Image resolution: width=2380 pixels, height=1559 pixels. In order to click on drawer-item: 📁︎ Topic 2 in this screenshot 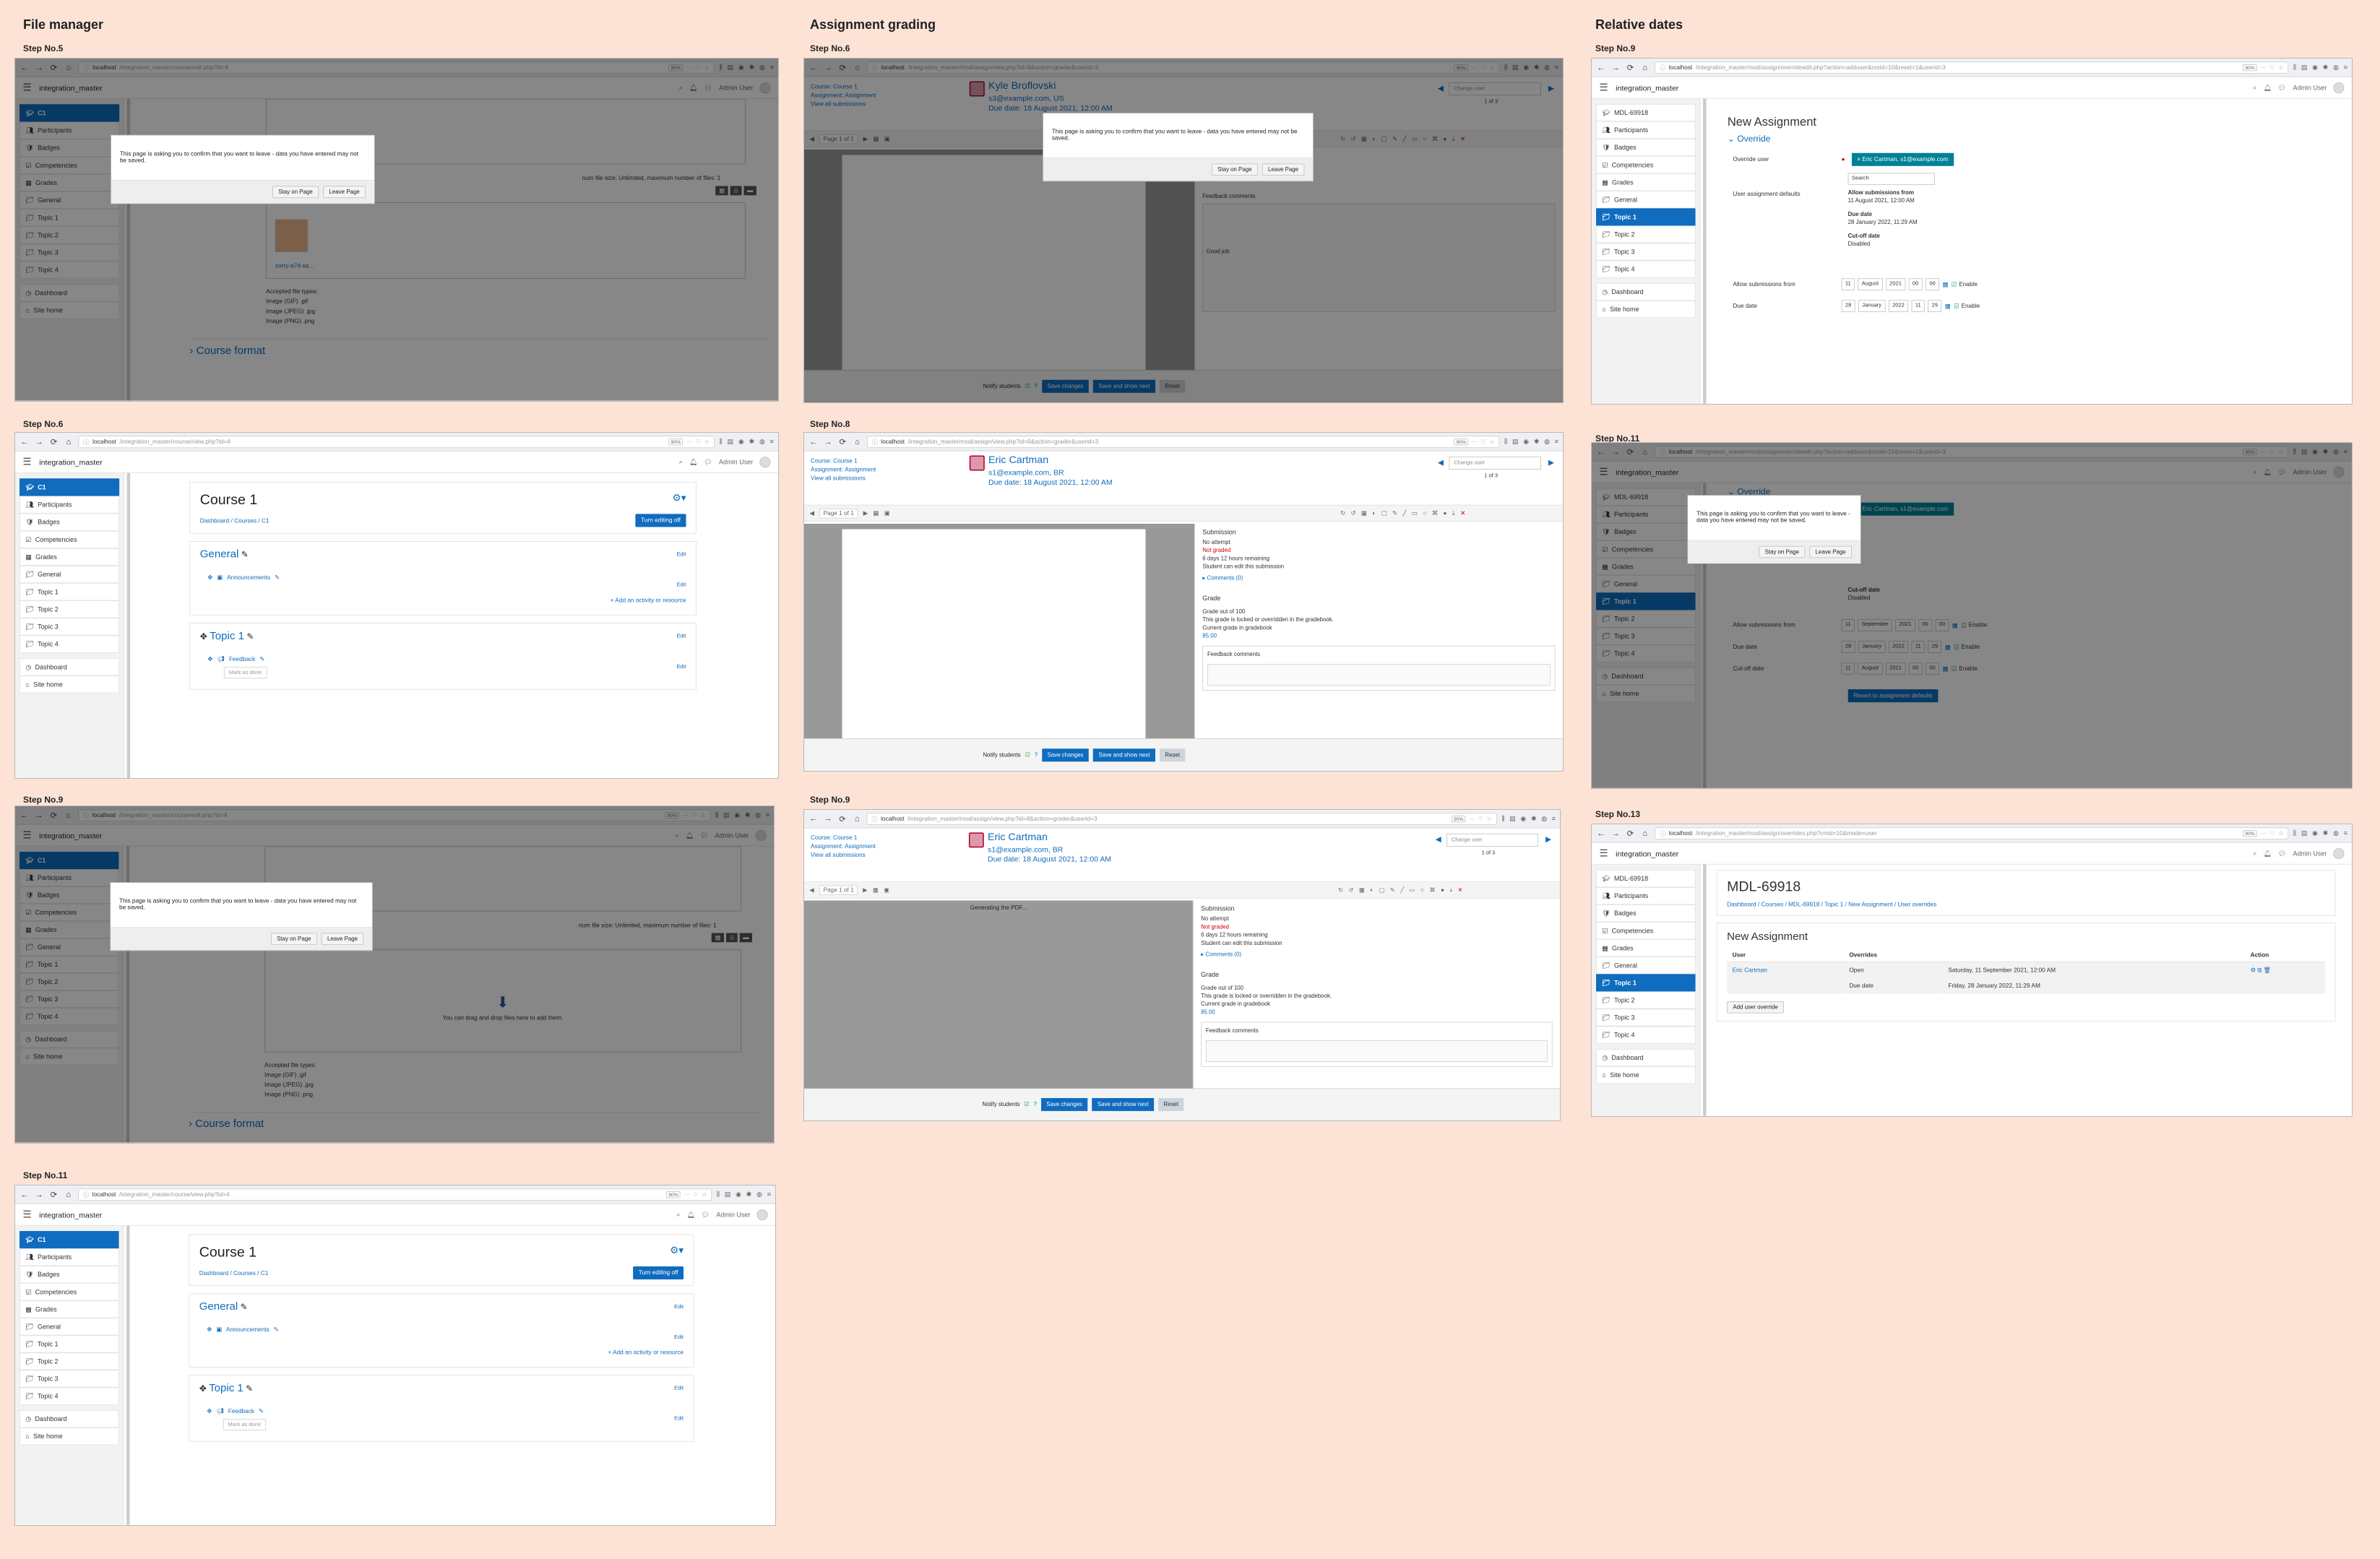, I will do `click(1646, 234)`.